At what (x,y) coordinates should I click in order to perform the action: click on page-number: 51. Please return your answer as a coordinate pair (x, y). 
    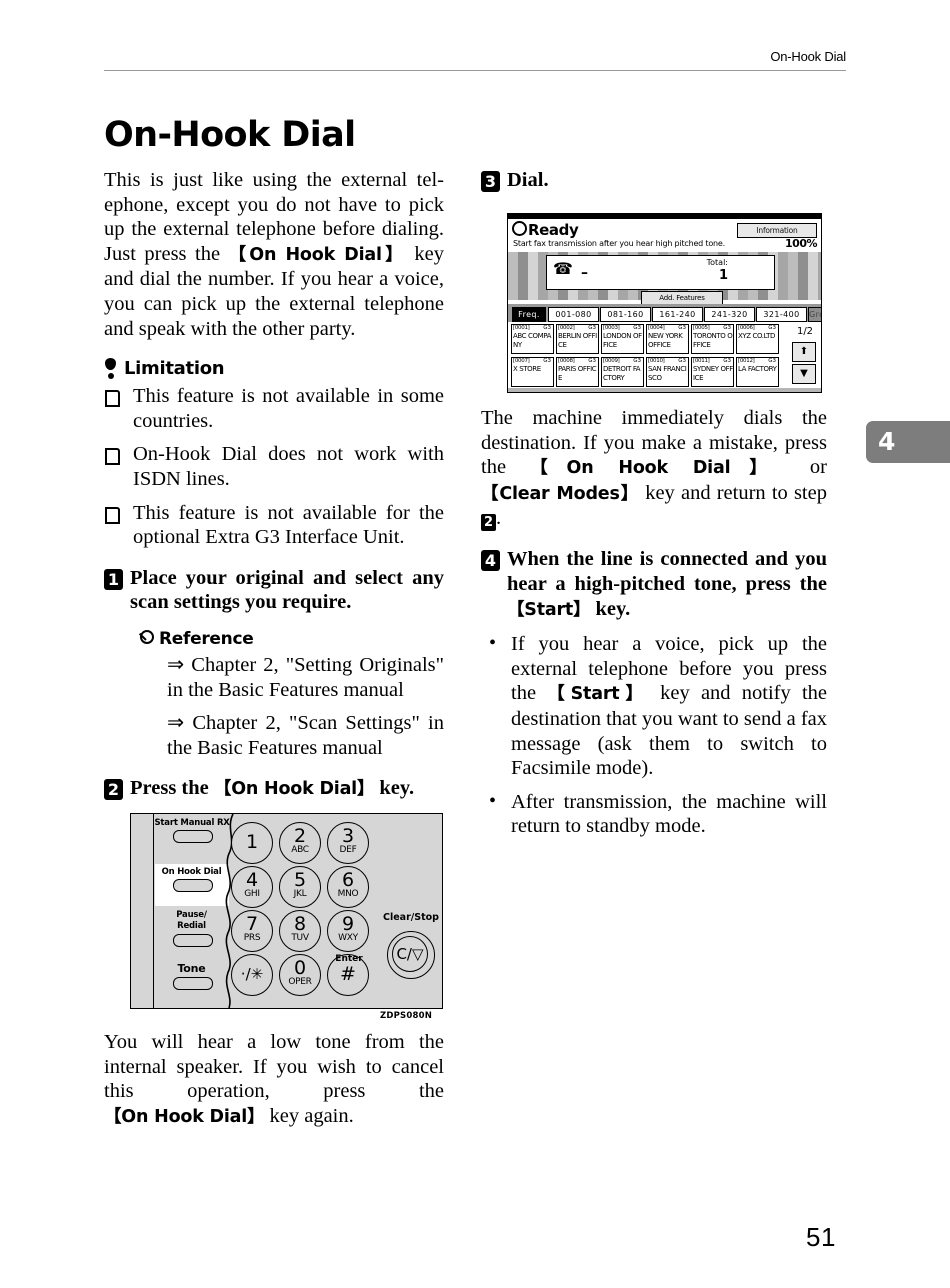
    Looking at the image, I should click on (821, 1237).